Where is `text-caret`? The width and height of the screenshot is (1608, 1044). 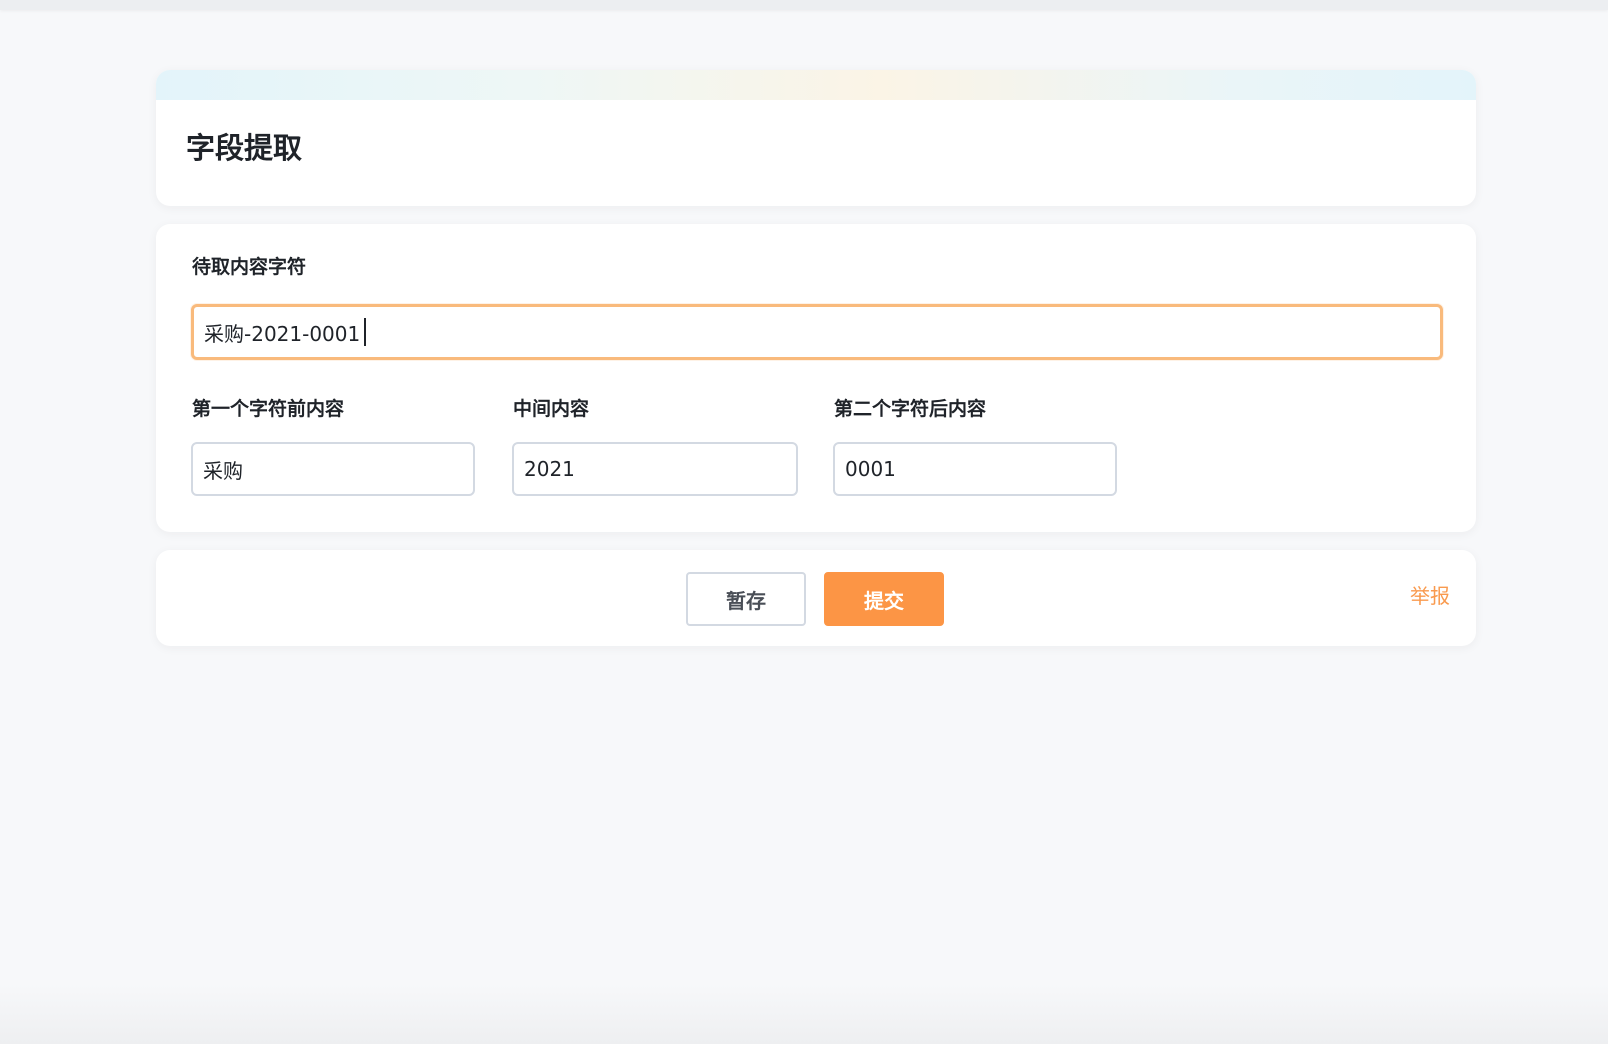
text-caret is located at coordinates (365, 332).